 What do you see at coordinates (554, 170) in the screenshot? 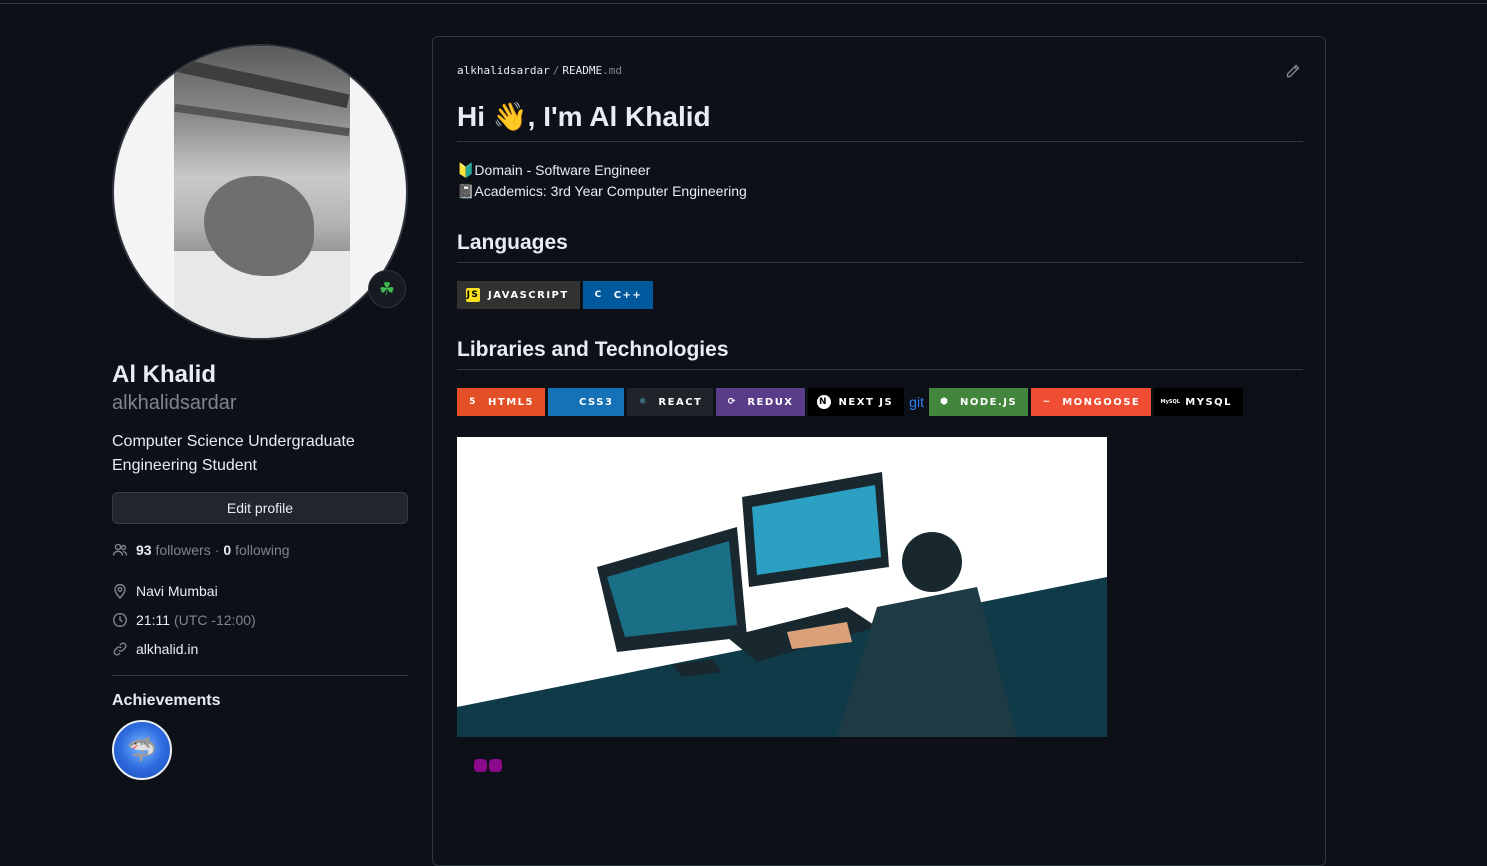
I see `domain-line: 🔰Domain - Software Engineer` at bounding box center [554, 170].